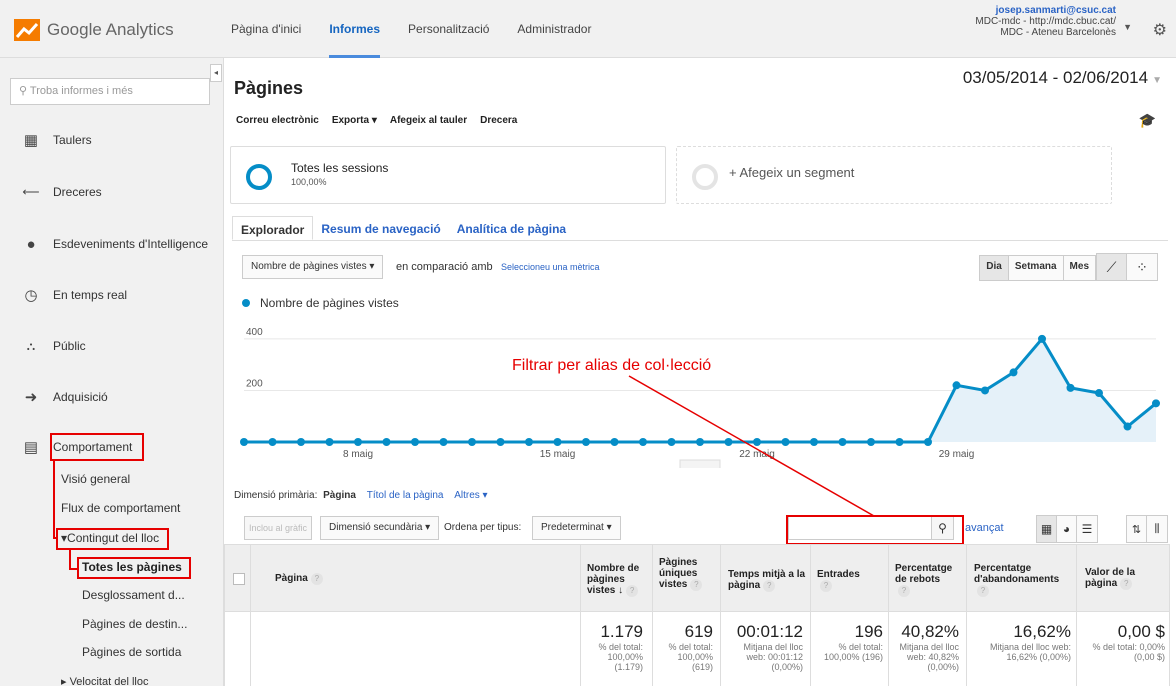 The width and height of the screenshot is (1176, 686). What do you see at coordinates (31, 345) in the screenshot?
I see `people-icon: ⛬` at bounding box center [31, 345].